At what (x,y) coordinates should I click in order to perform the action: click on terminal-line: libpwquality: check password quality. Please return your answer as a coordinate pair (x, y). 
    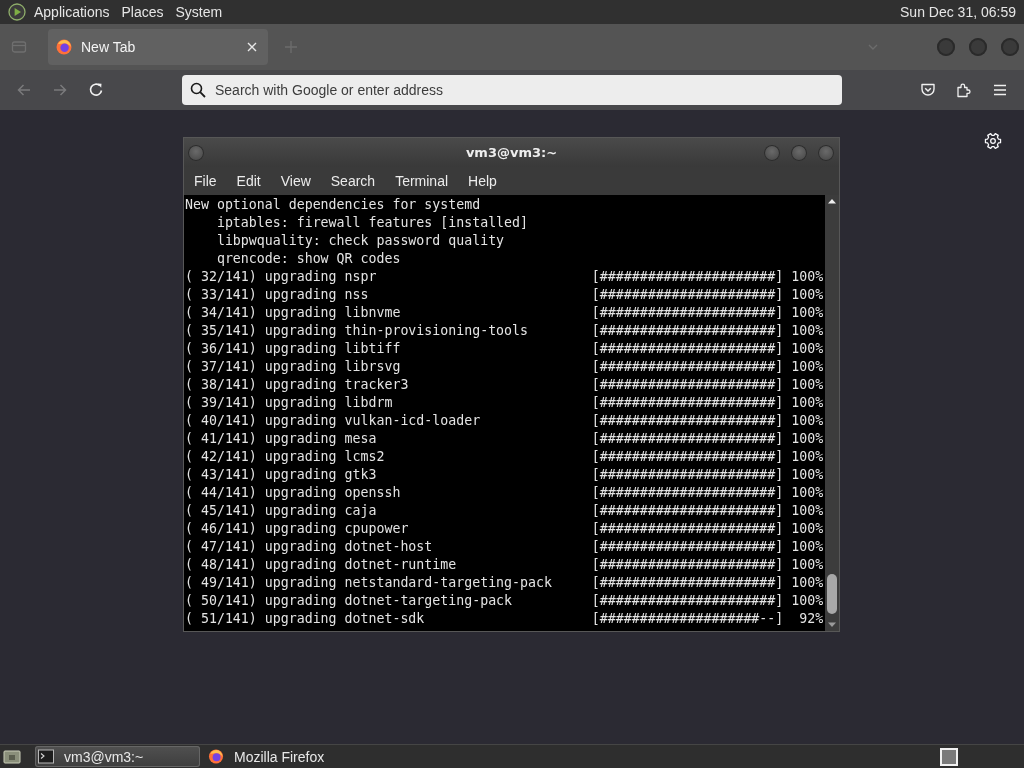
    Looking at the image, I should click on (360, 240).